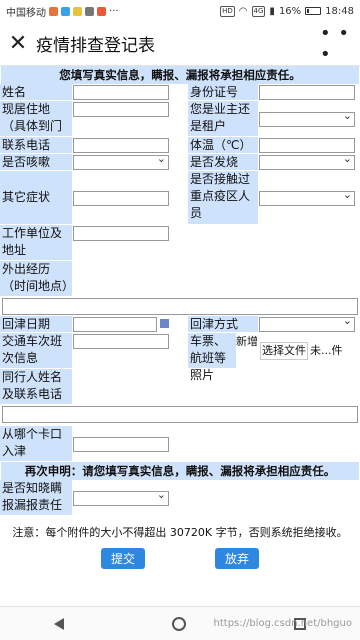  Describe the element at coordinates (272, 11) in the screenshot. I see `signal-icon: ▮` at that location.